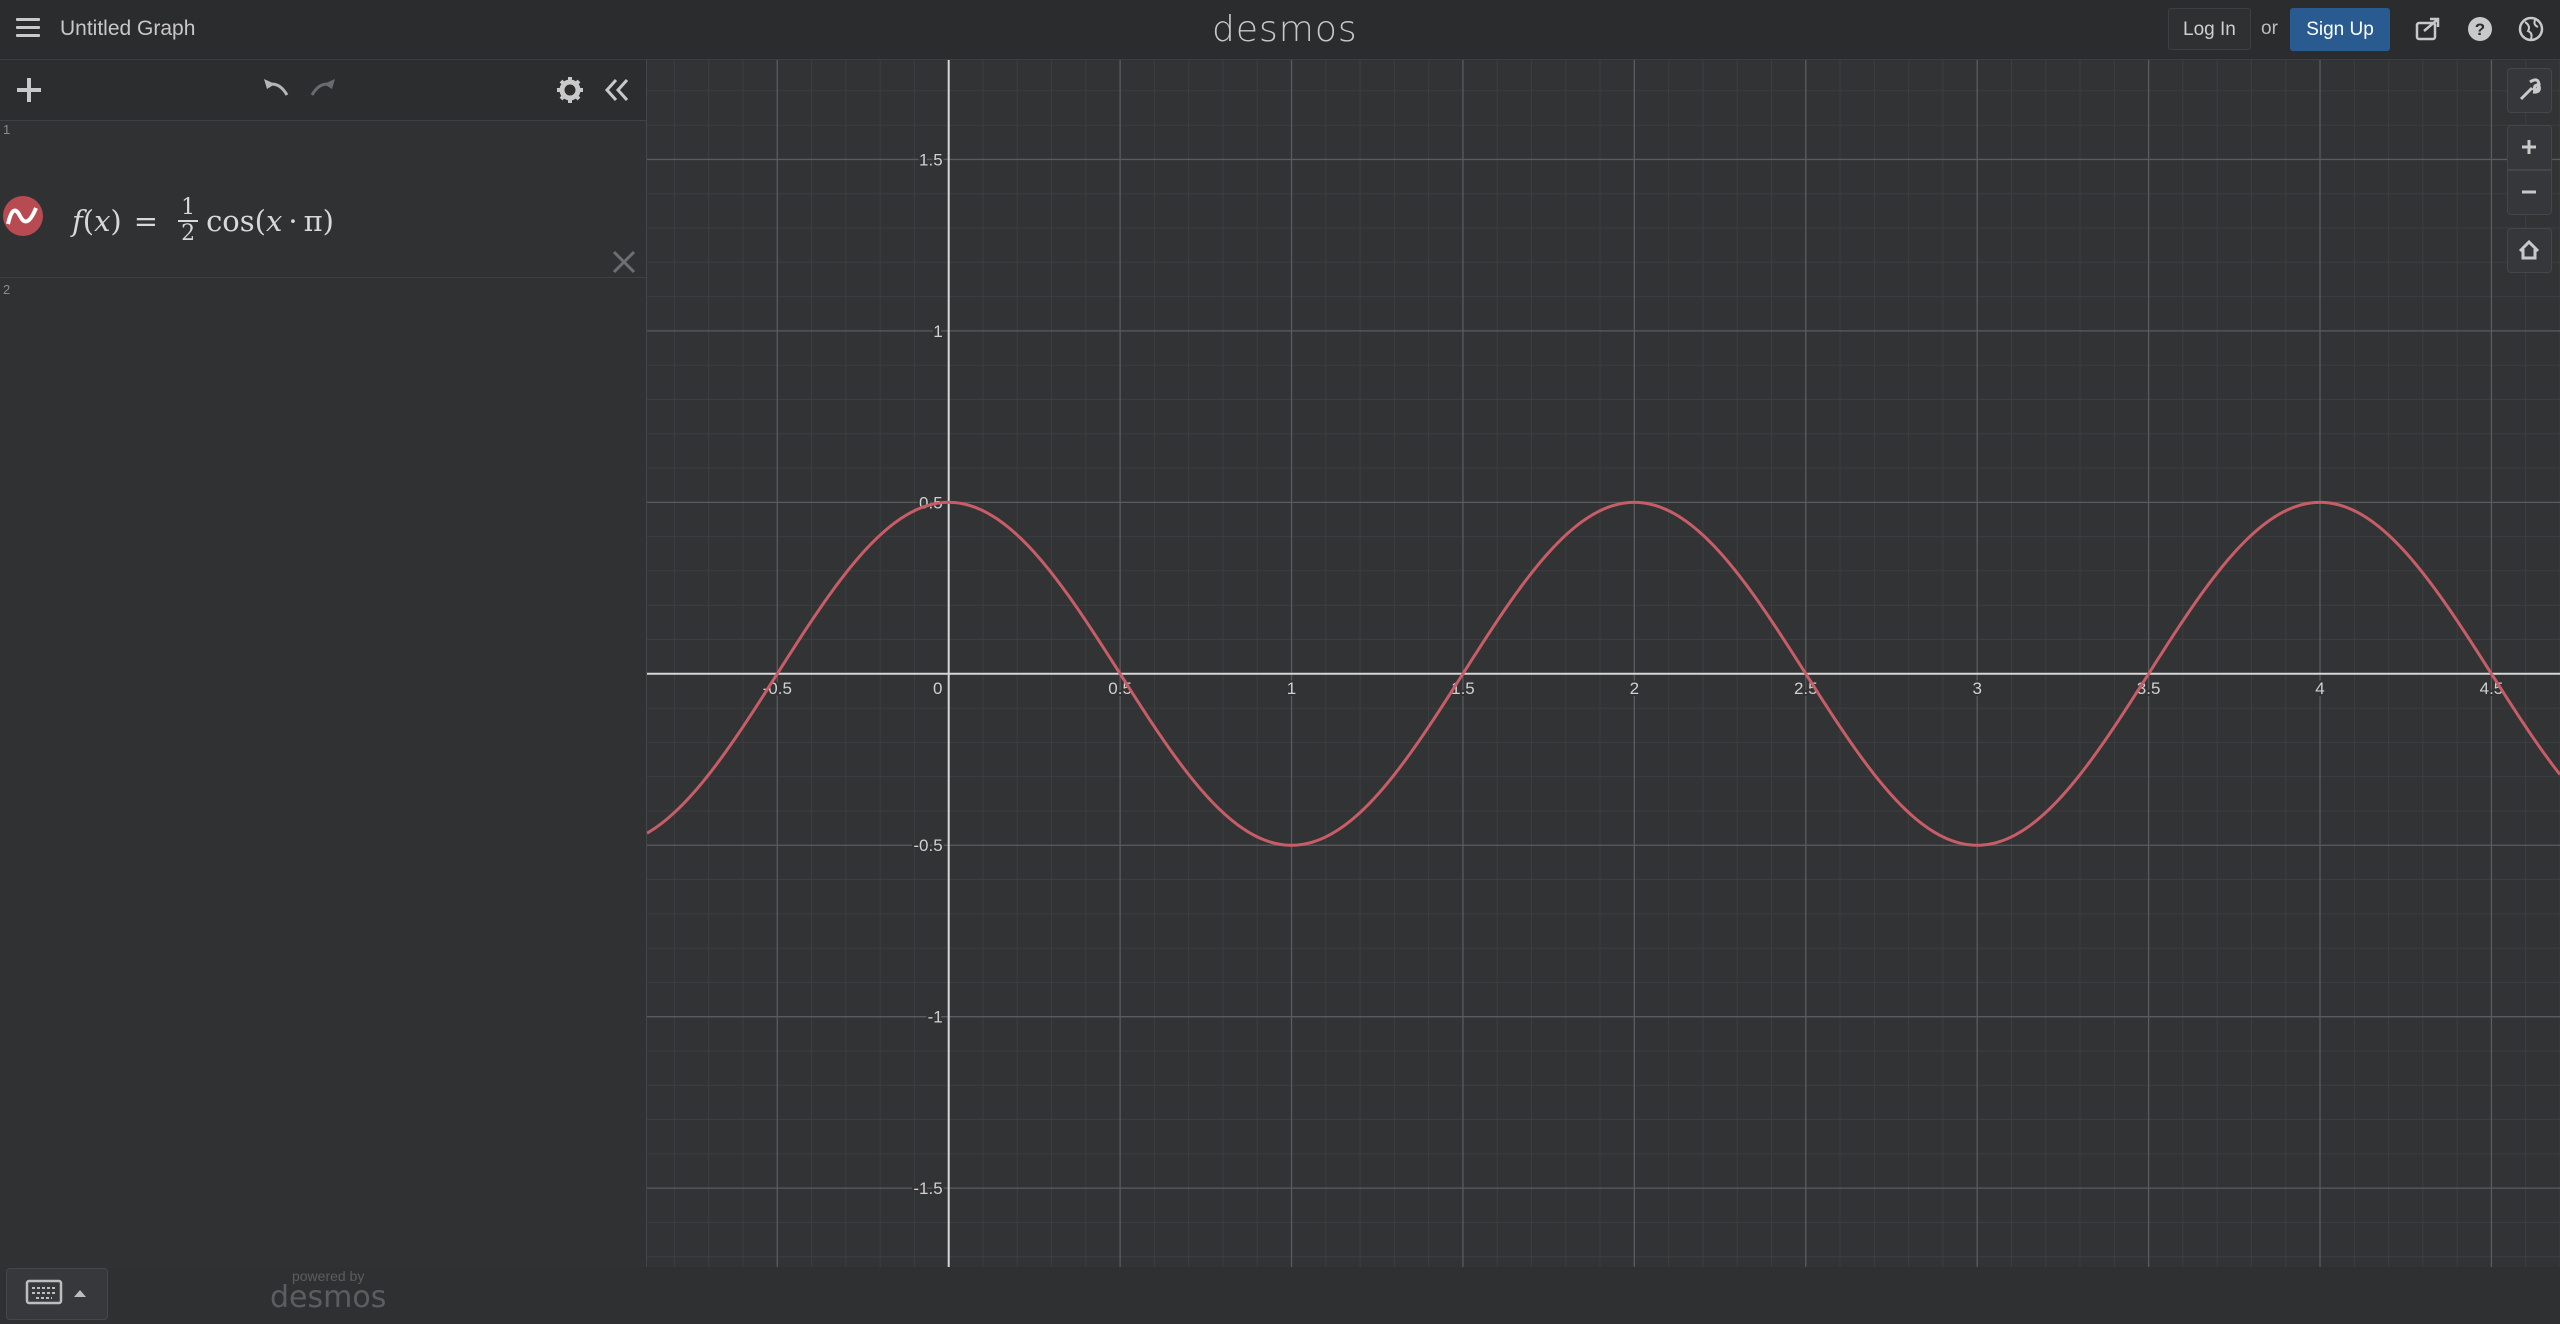 This screenshot has height=1324, width=2560. Describe the element at coordinates (617, 90) in the screenshot. I see `collapse-panel-icon` at that location.